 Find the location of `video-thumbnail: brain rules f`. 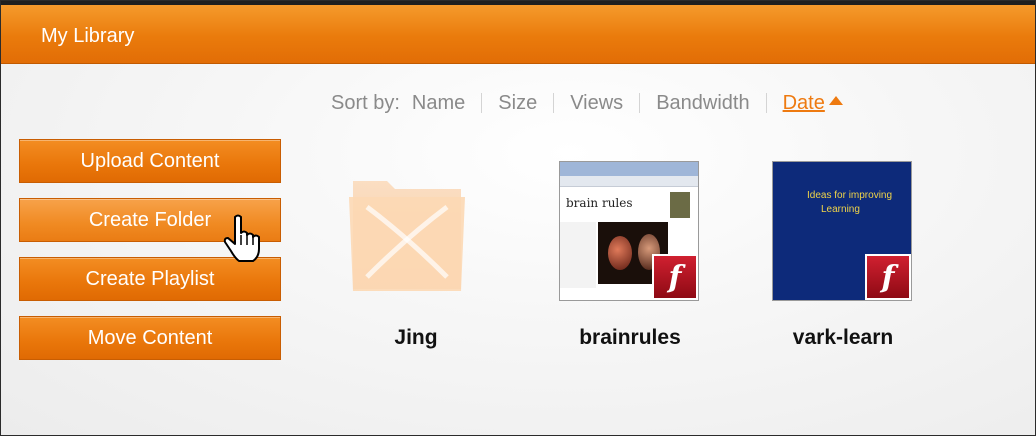

video-thumbnail: brain rules f is located at coordinates (629, 231).